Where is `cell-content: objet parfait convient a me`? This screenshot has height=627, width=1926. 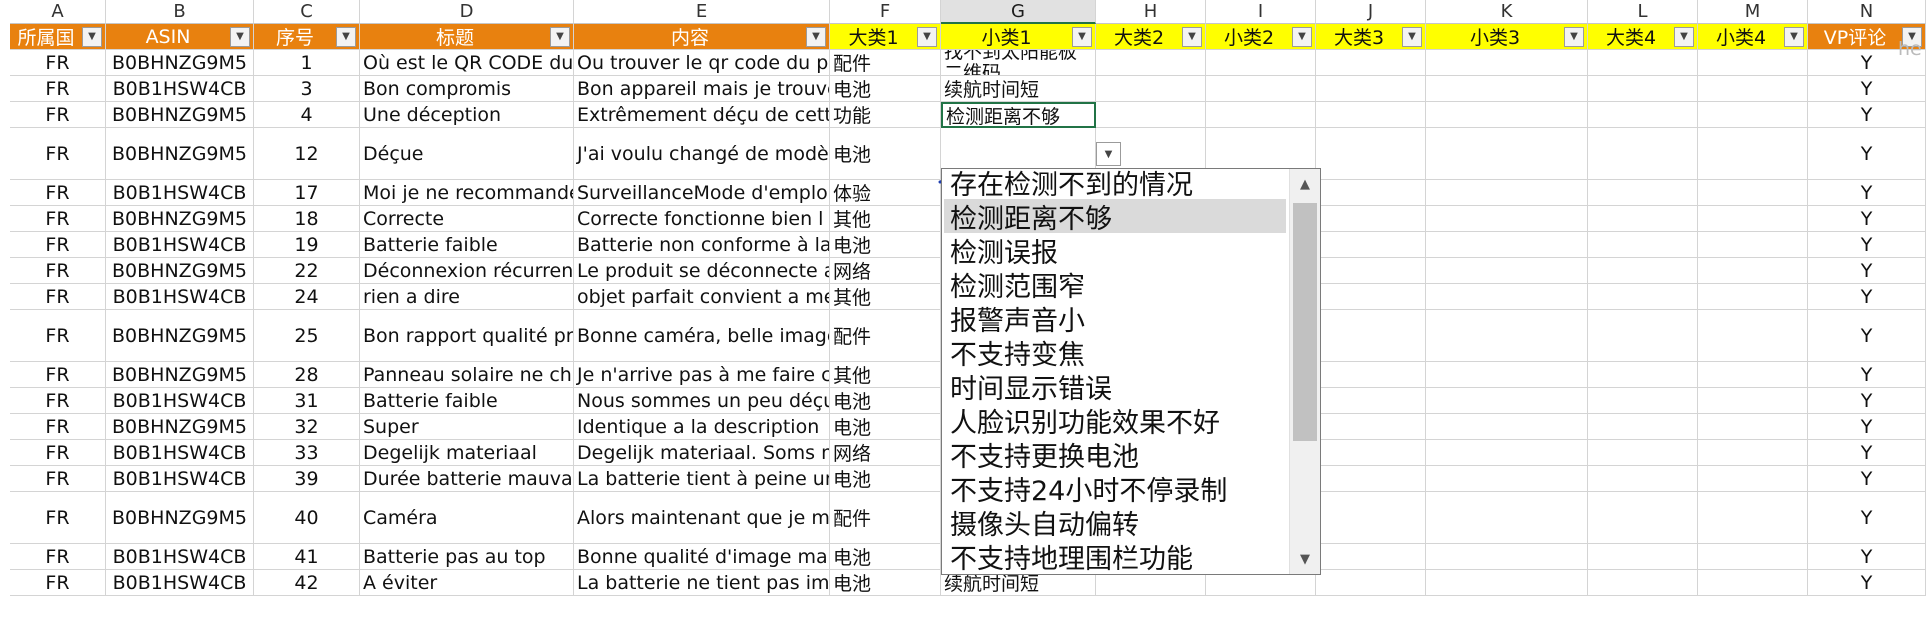 cell-content: objet parfait convient a me is located at coordinates (702, 297).